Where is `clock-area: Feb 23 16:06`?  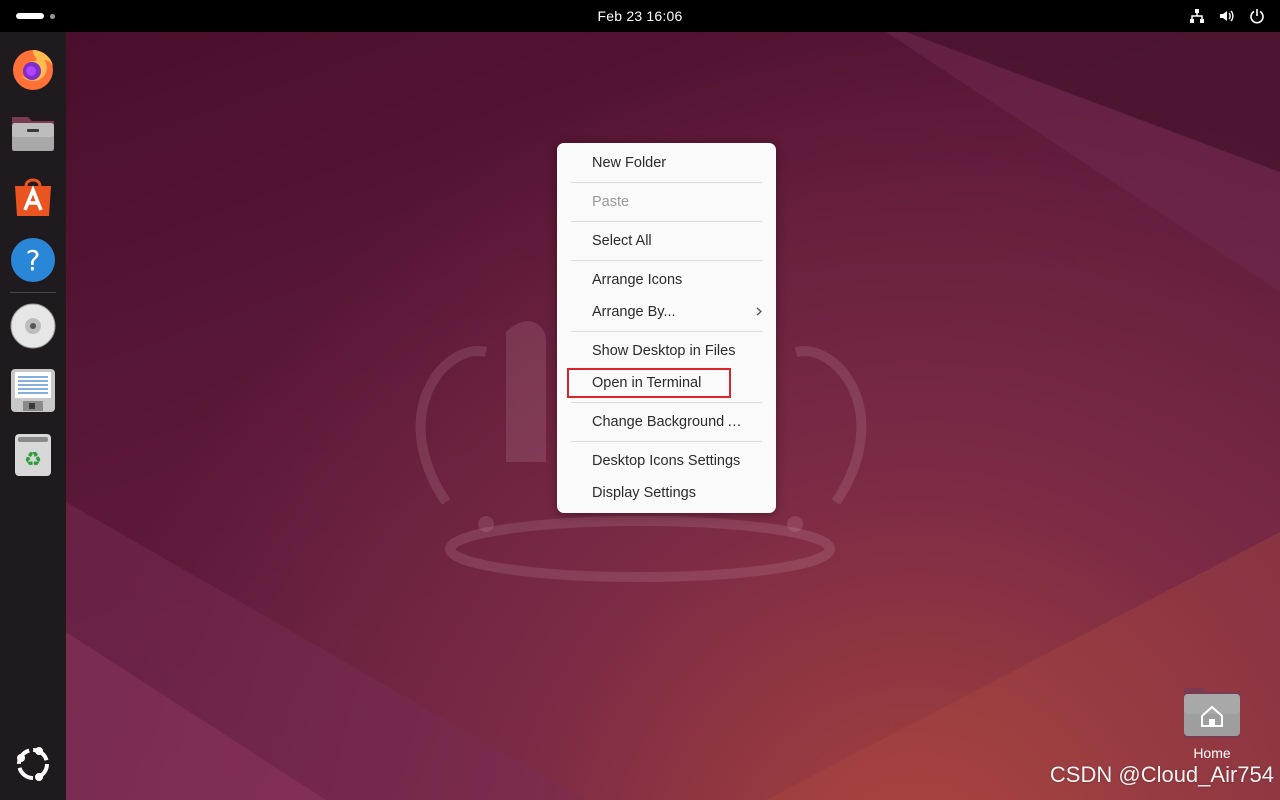 clock-area: Feb 23 16:06 is located at coordinates (640, 16).